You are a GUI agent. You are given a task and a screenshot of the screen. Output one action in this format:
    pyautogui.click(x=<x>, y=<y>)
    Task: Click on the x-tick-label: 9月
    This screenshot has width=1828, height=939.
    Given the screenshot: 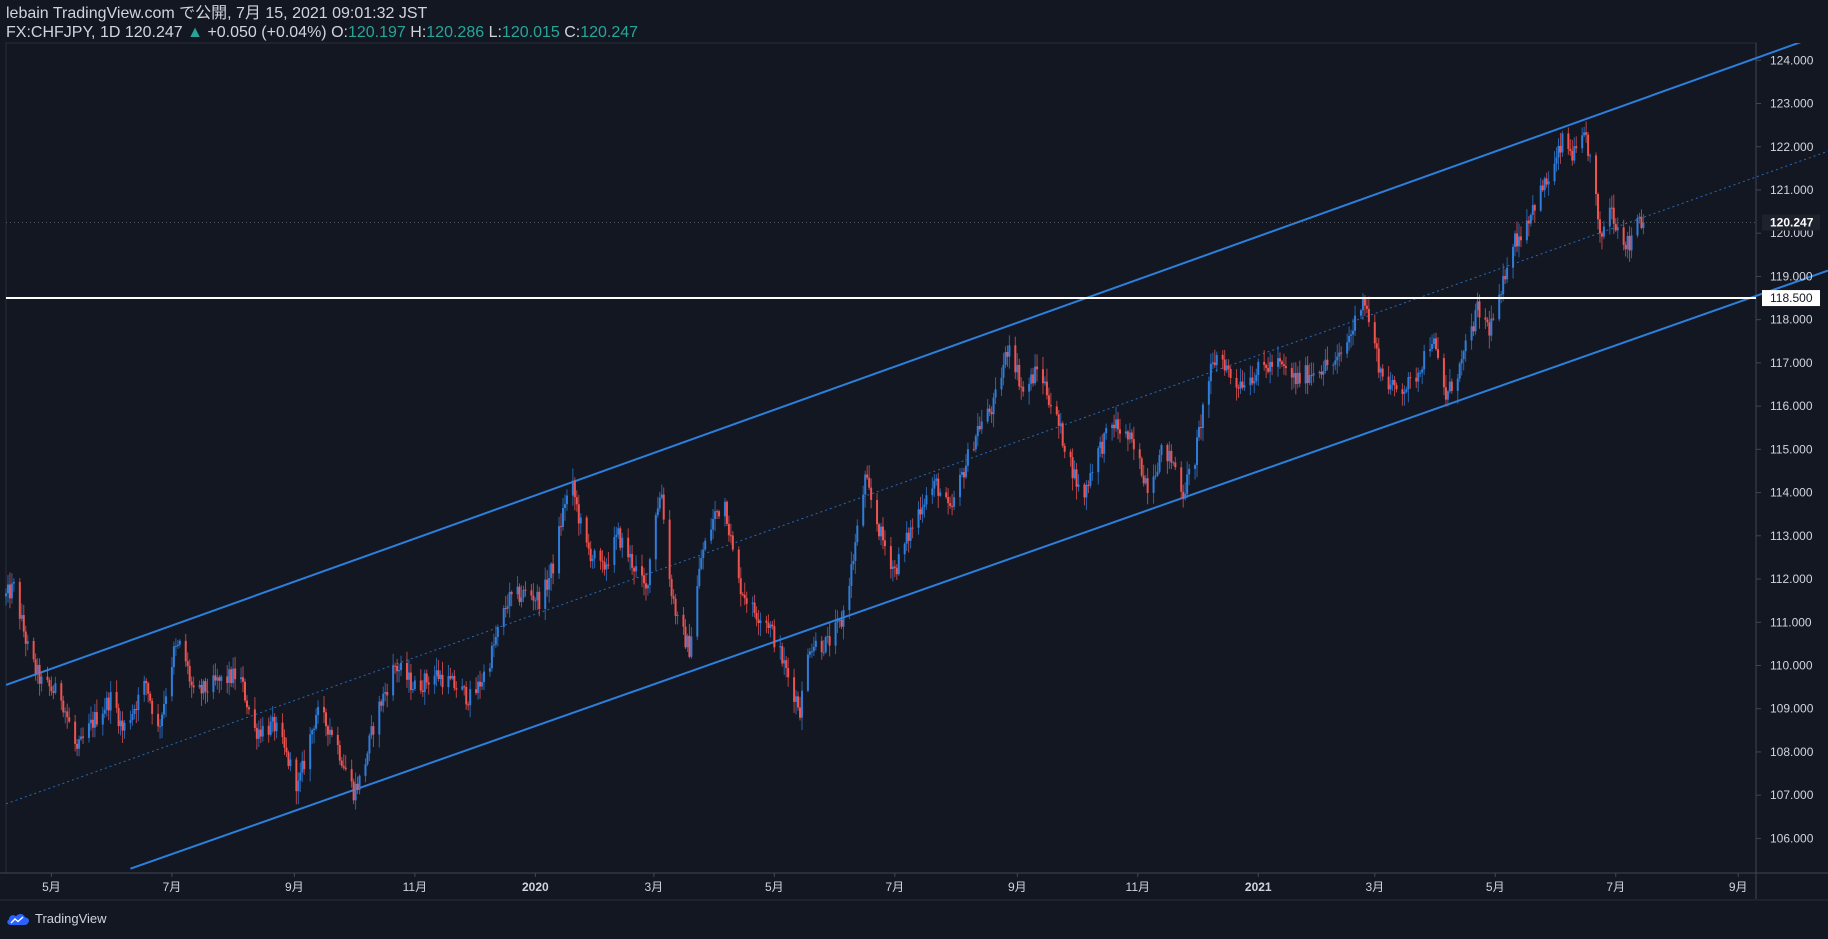 What is the action you would take?
    pyautogui.click(x=1738, y=887)
    